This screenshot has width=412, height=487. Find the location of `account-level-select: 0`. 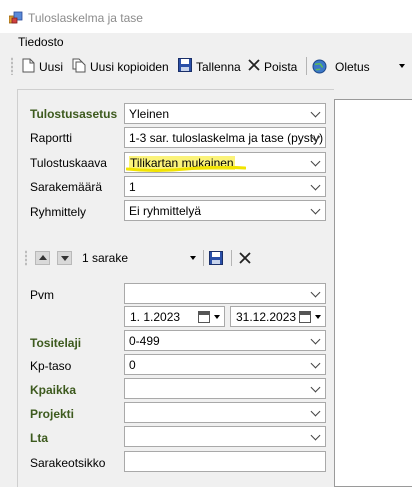

account-level-select: 0 is located at coordinates (225, 364).